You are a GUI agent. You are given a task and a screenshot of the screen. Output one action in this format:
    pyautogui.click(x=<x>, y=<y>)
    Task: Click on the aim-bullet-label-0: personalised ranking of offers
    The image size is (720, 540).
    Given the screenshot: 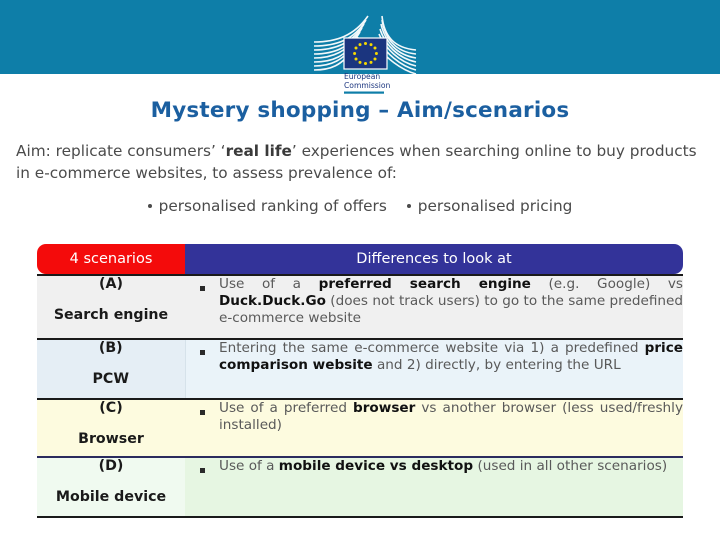 What is the action you would take?
    pyautogui.click(x=272, y=206)
    